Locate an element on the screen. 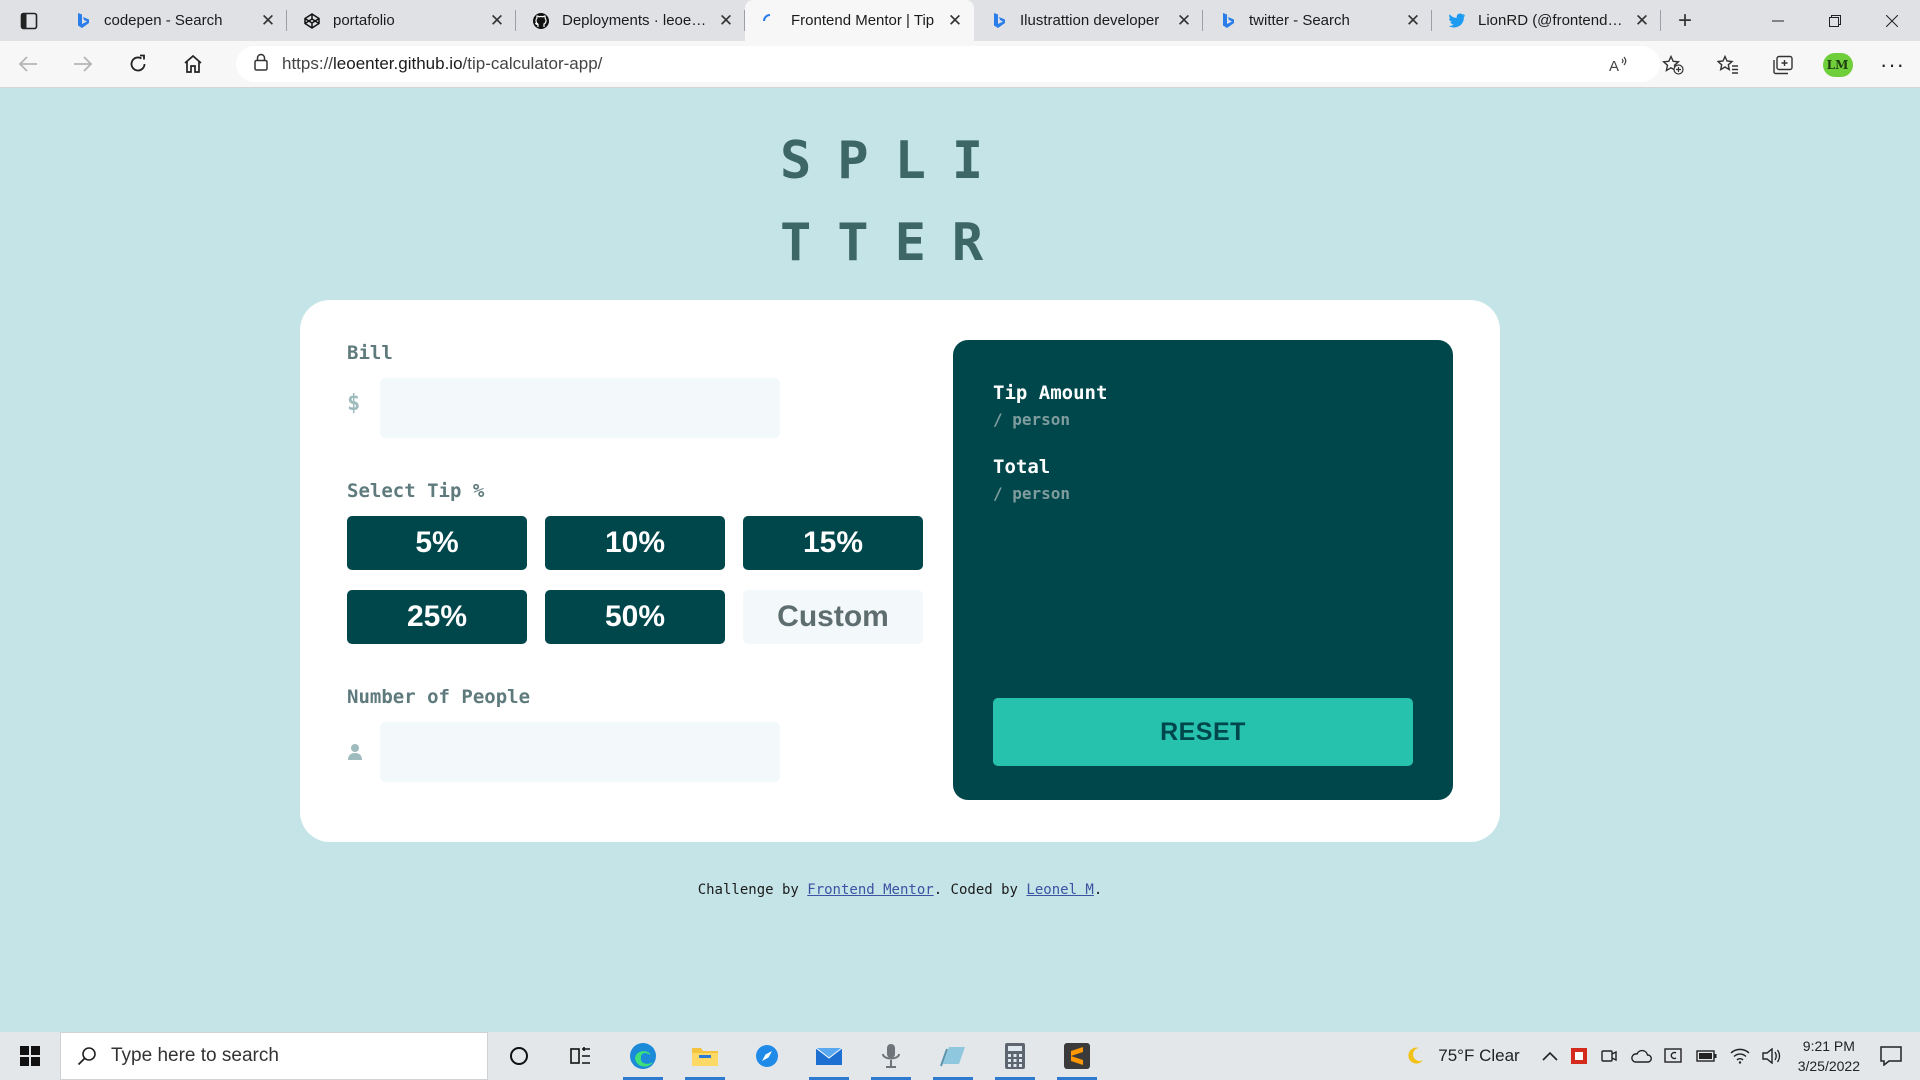  task-view-icon is located at coordinates (580, 1055).